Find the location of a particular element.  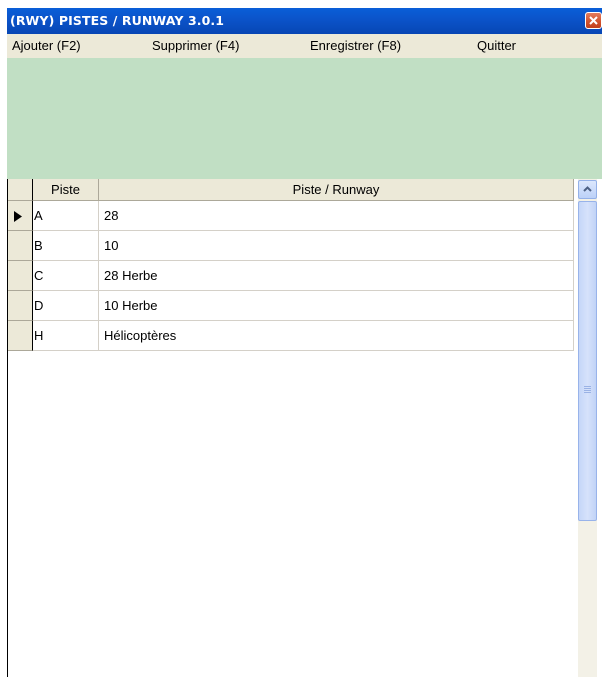

table-row: C 28 Herbe is located at coordinates (291, 276).